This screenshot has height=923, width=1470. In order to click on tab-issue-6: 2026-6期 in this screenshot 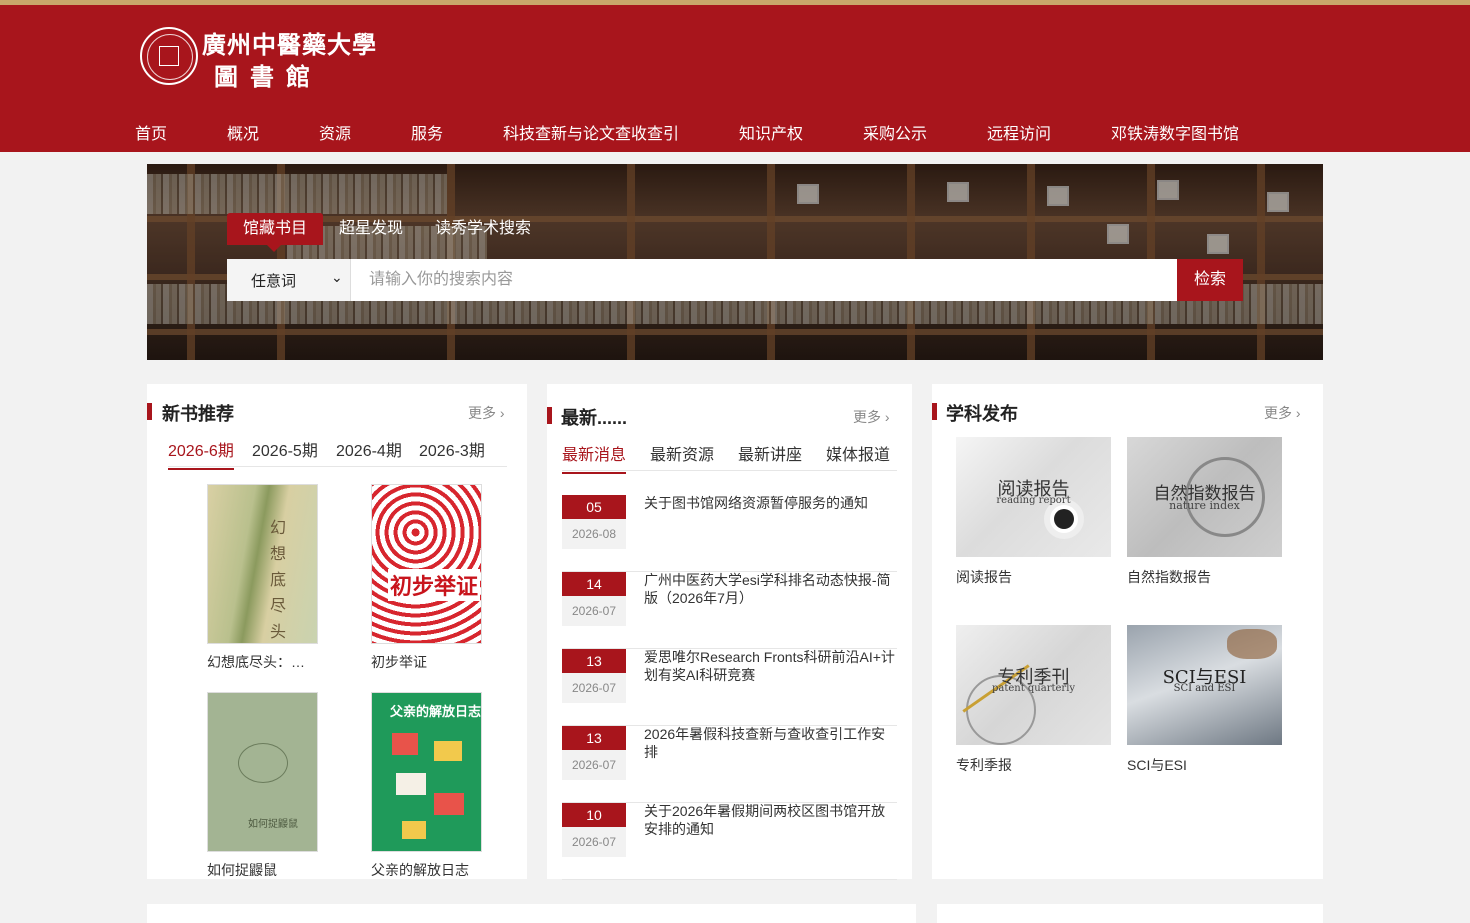, I will do `click(201, 453)`.